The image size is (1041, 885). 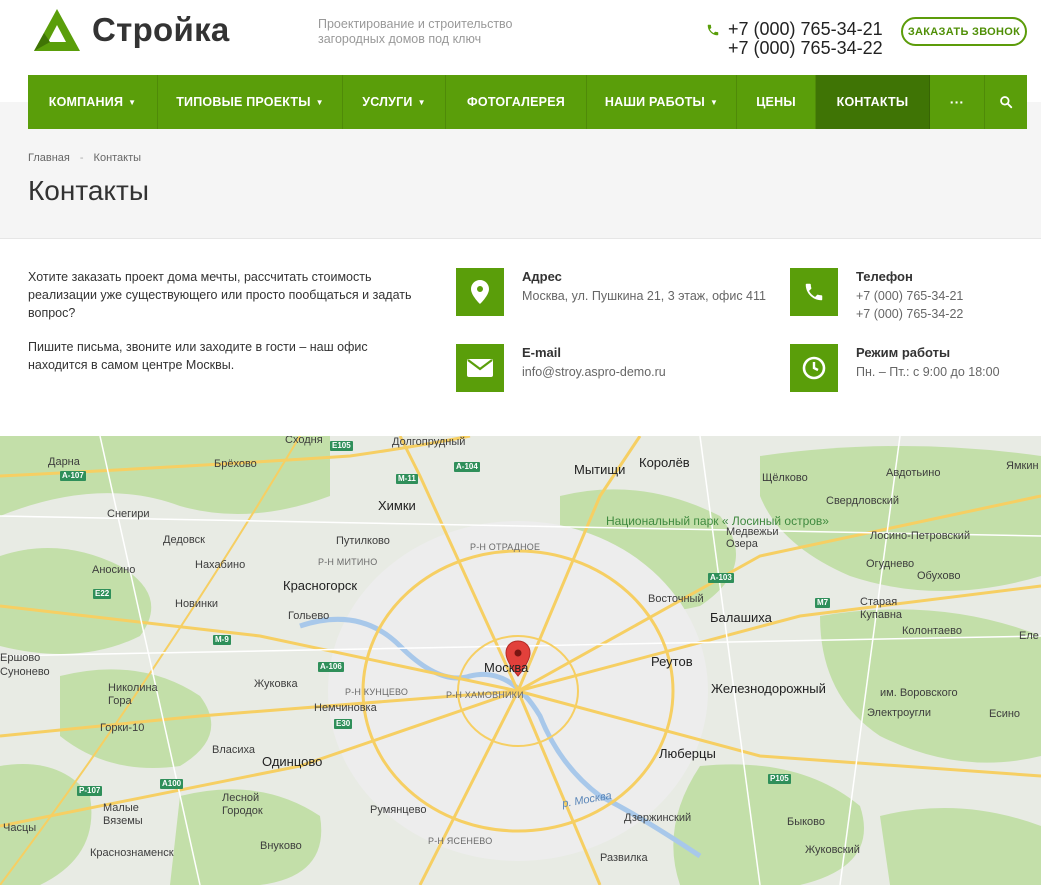 What do you see at coordinates (184, 540) in the screenshot?
I see `map-place: Дедовск` at bounding box center [184, 540].